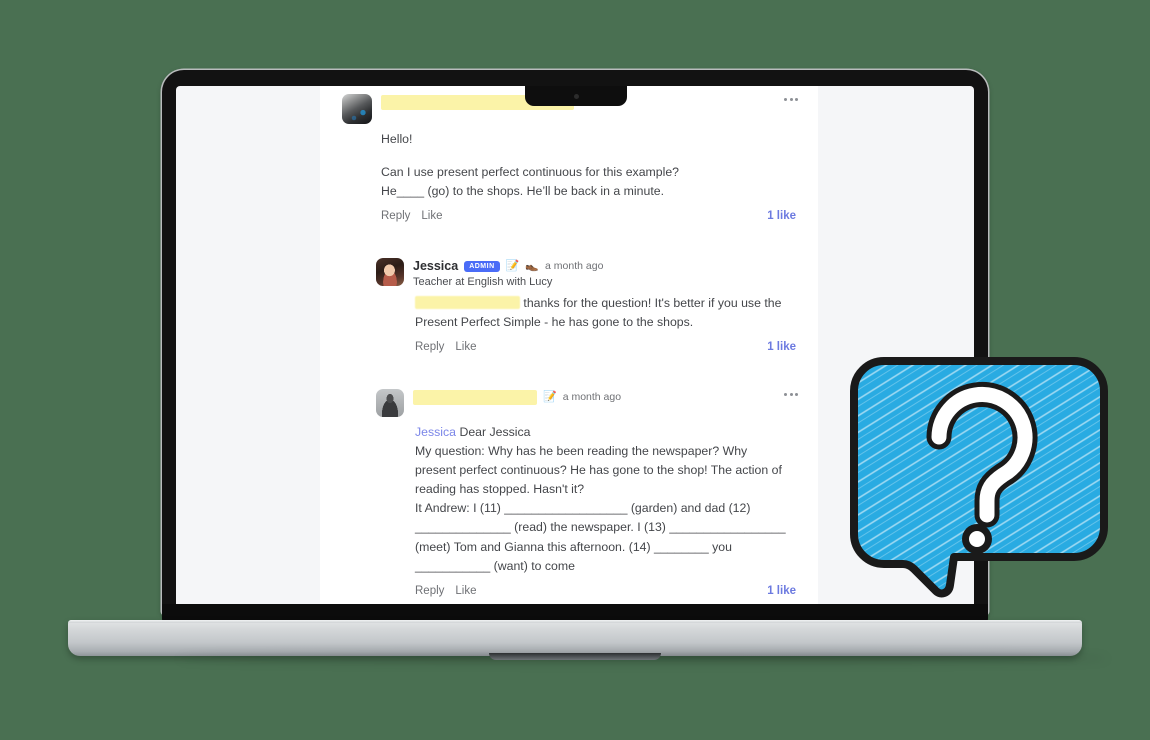 This screenshot has height=740, width=1150. What do you see at coordinates (482, 266) in the screenshot?
I see `status-badge: ADMIN` at bounding box center [482, 266].